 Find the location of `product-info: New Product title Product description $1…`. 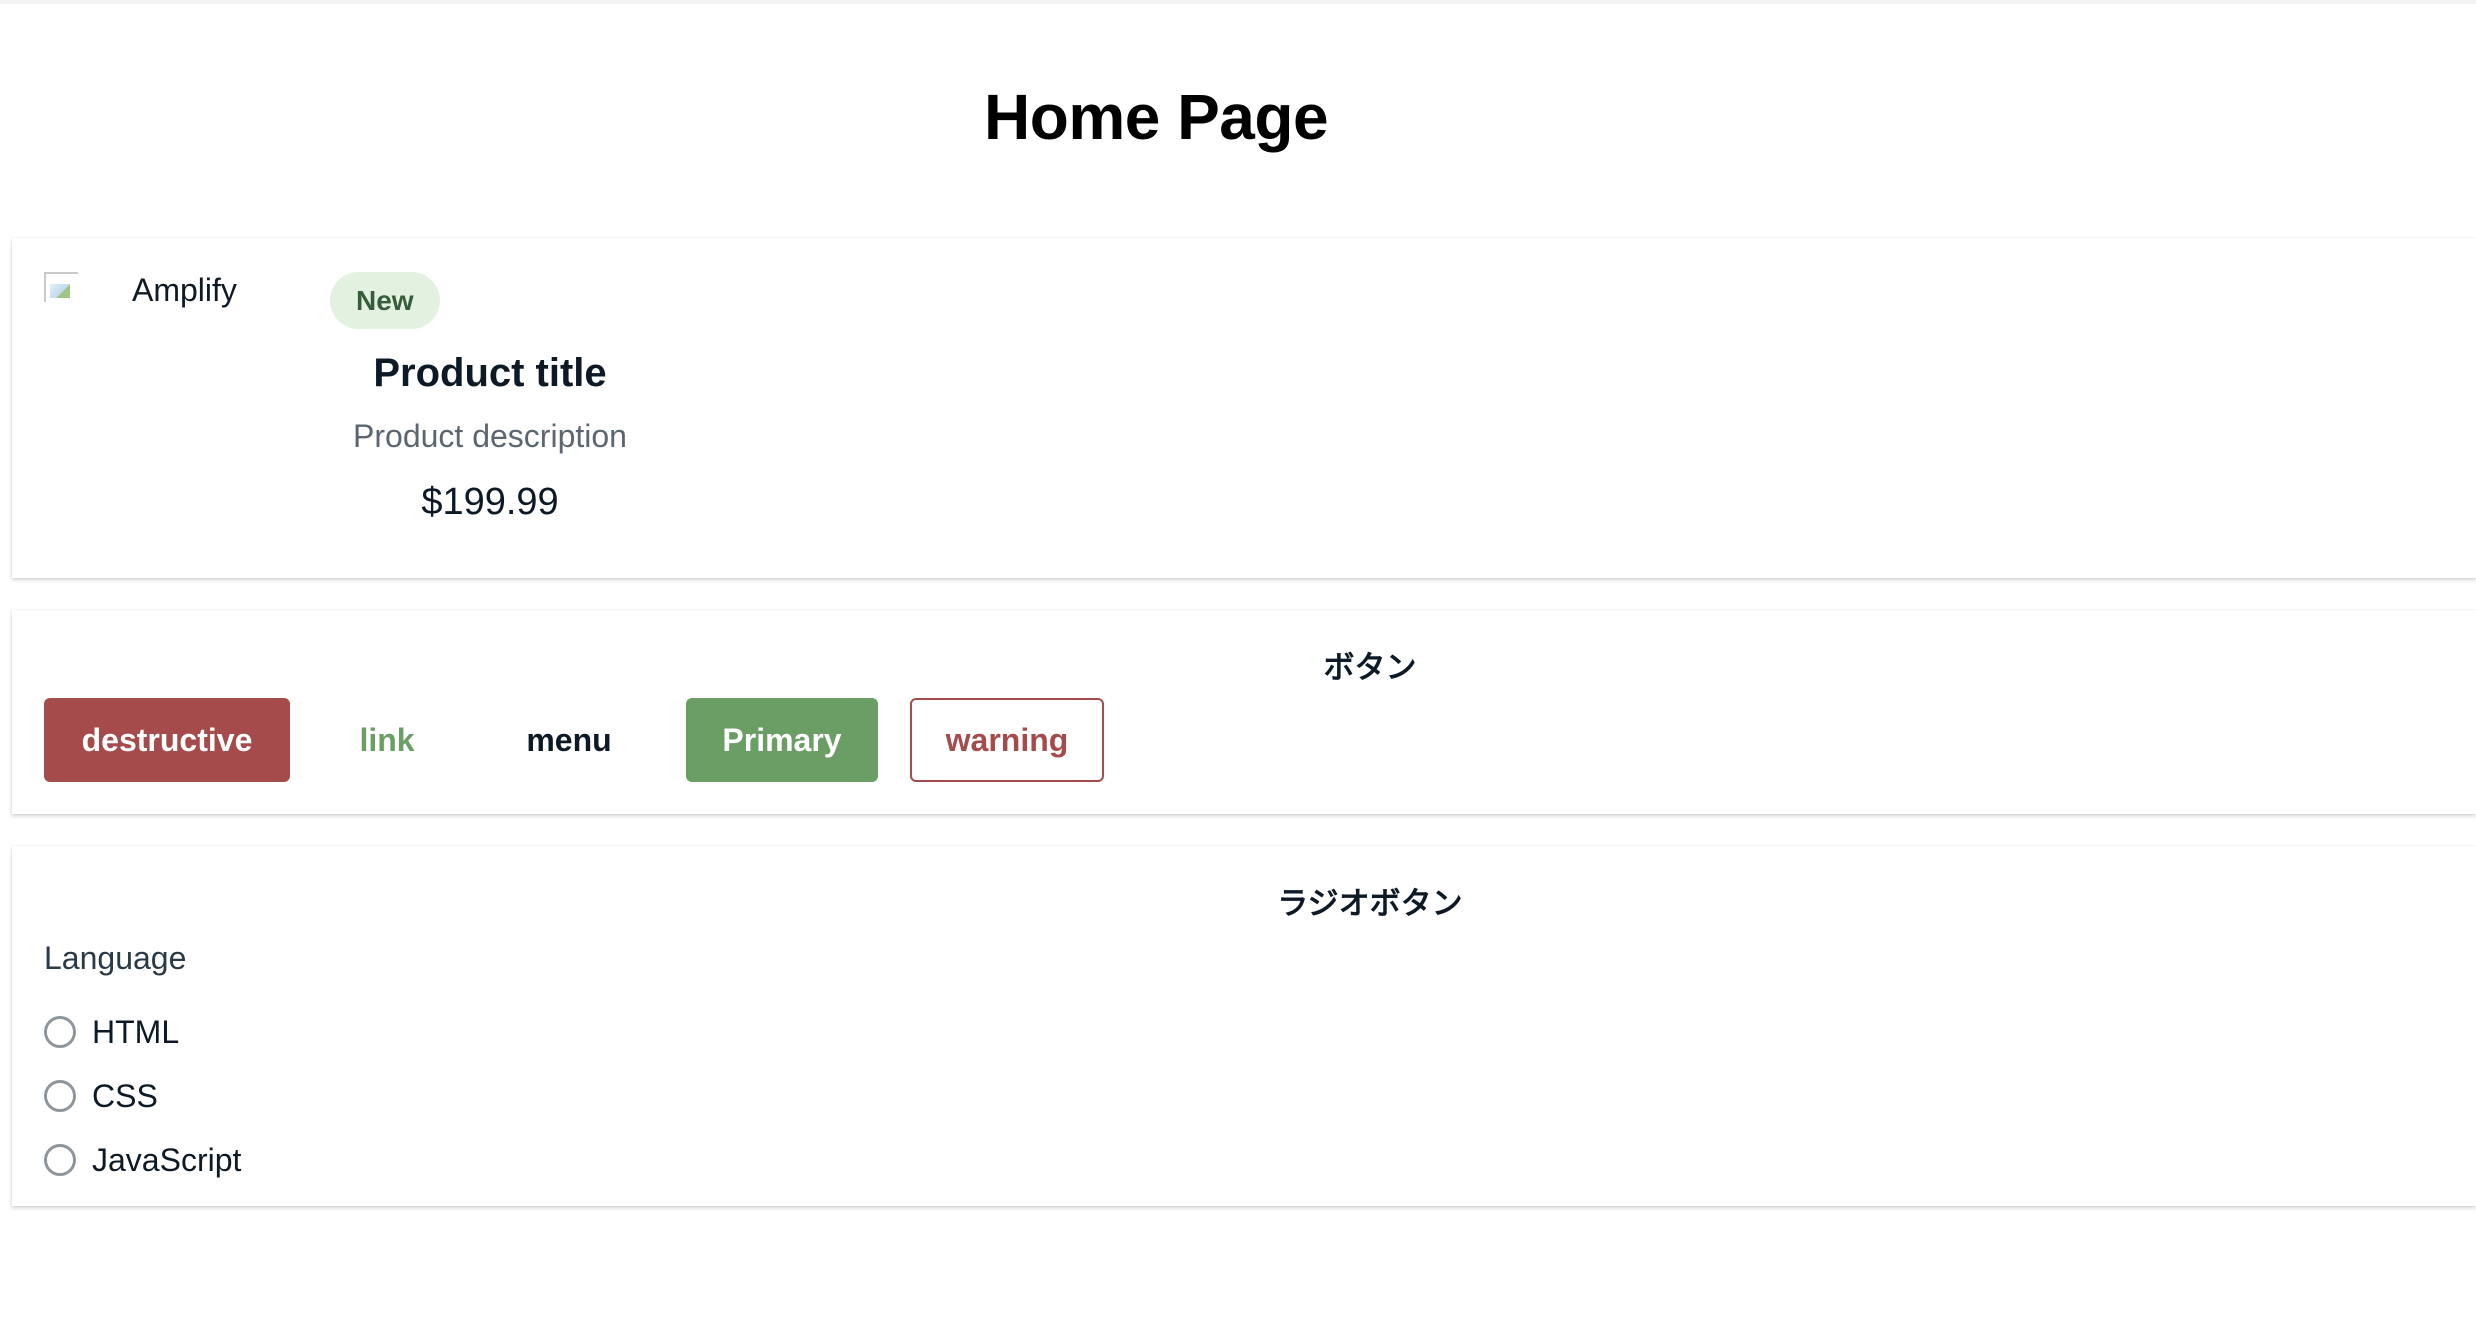

product-info: New Product title Product description $1… is located at coordinates (490, 398).